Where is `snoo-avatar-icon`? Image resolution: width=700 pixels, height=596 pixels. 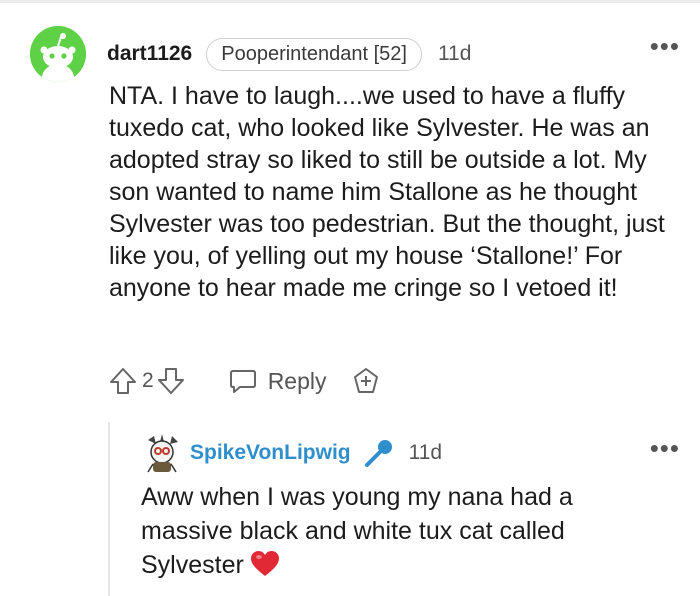 snoo-avatar-icon is located at coordinates (58, 54).